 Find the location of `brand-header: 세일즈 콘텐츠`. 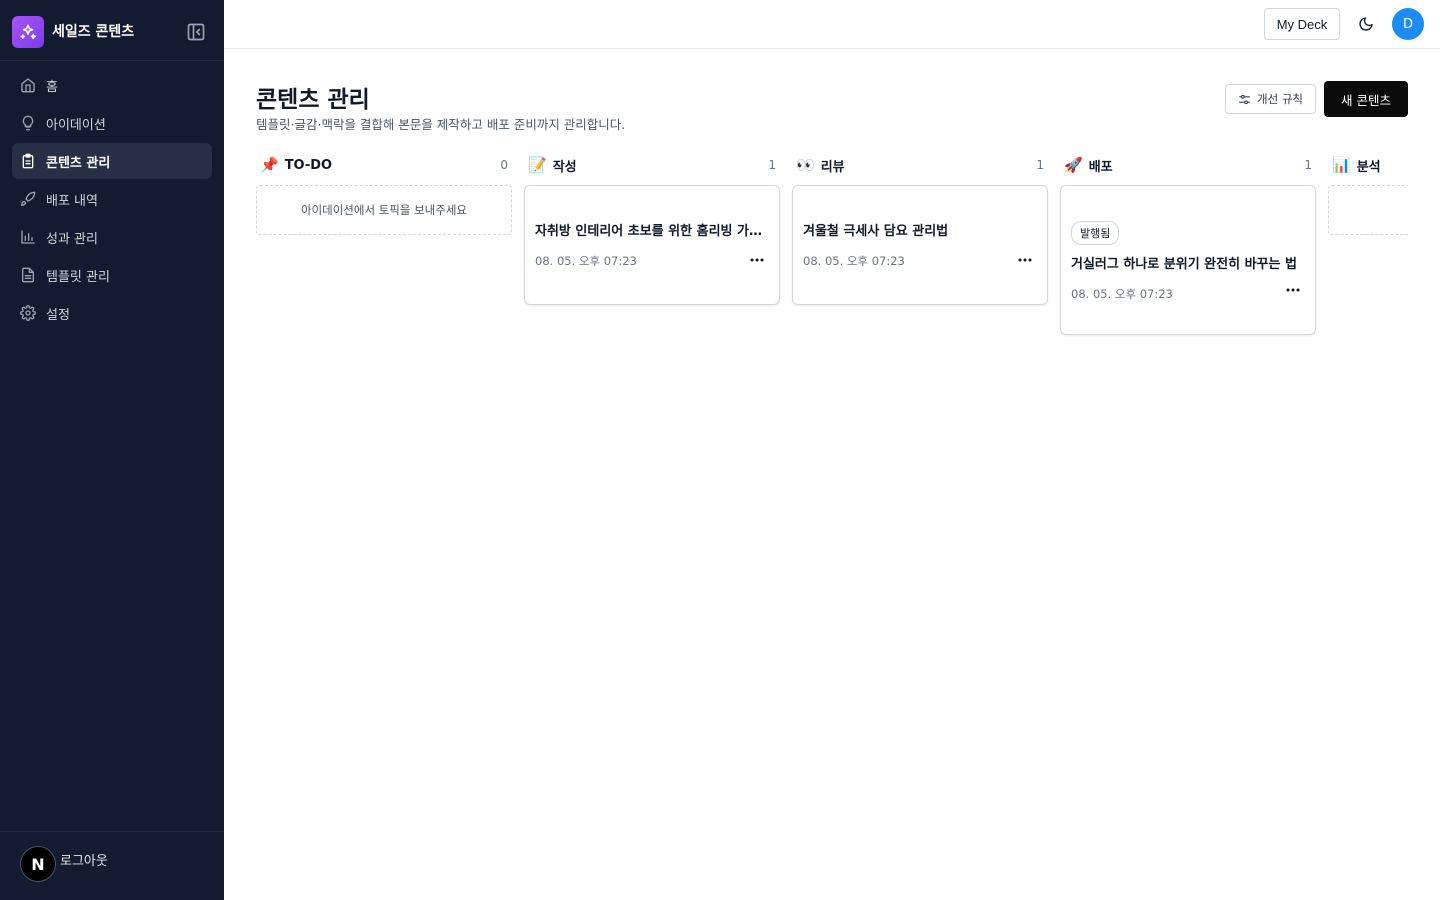

brand-header: 세일즈 콘텐츠 is located at coordinates (112, 30).